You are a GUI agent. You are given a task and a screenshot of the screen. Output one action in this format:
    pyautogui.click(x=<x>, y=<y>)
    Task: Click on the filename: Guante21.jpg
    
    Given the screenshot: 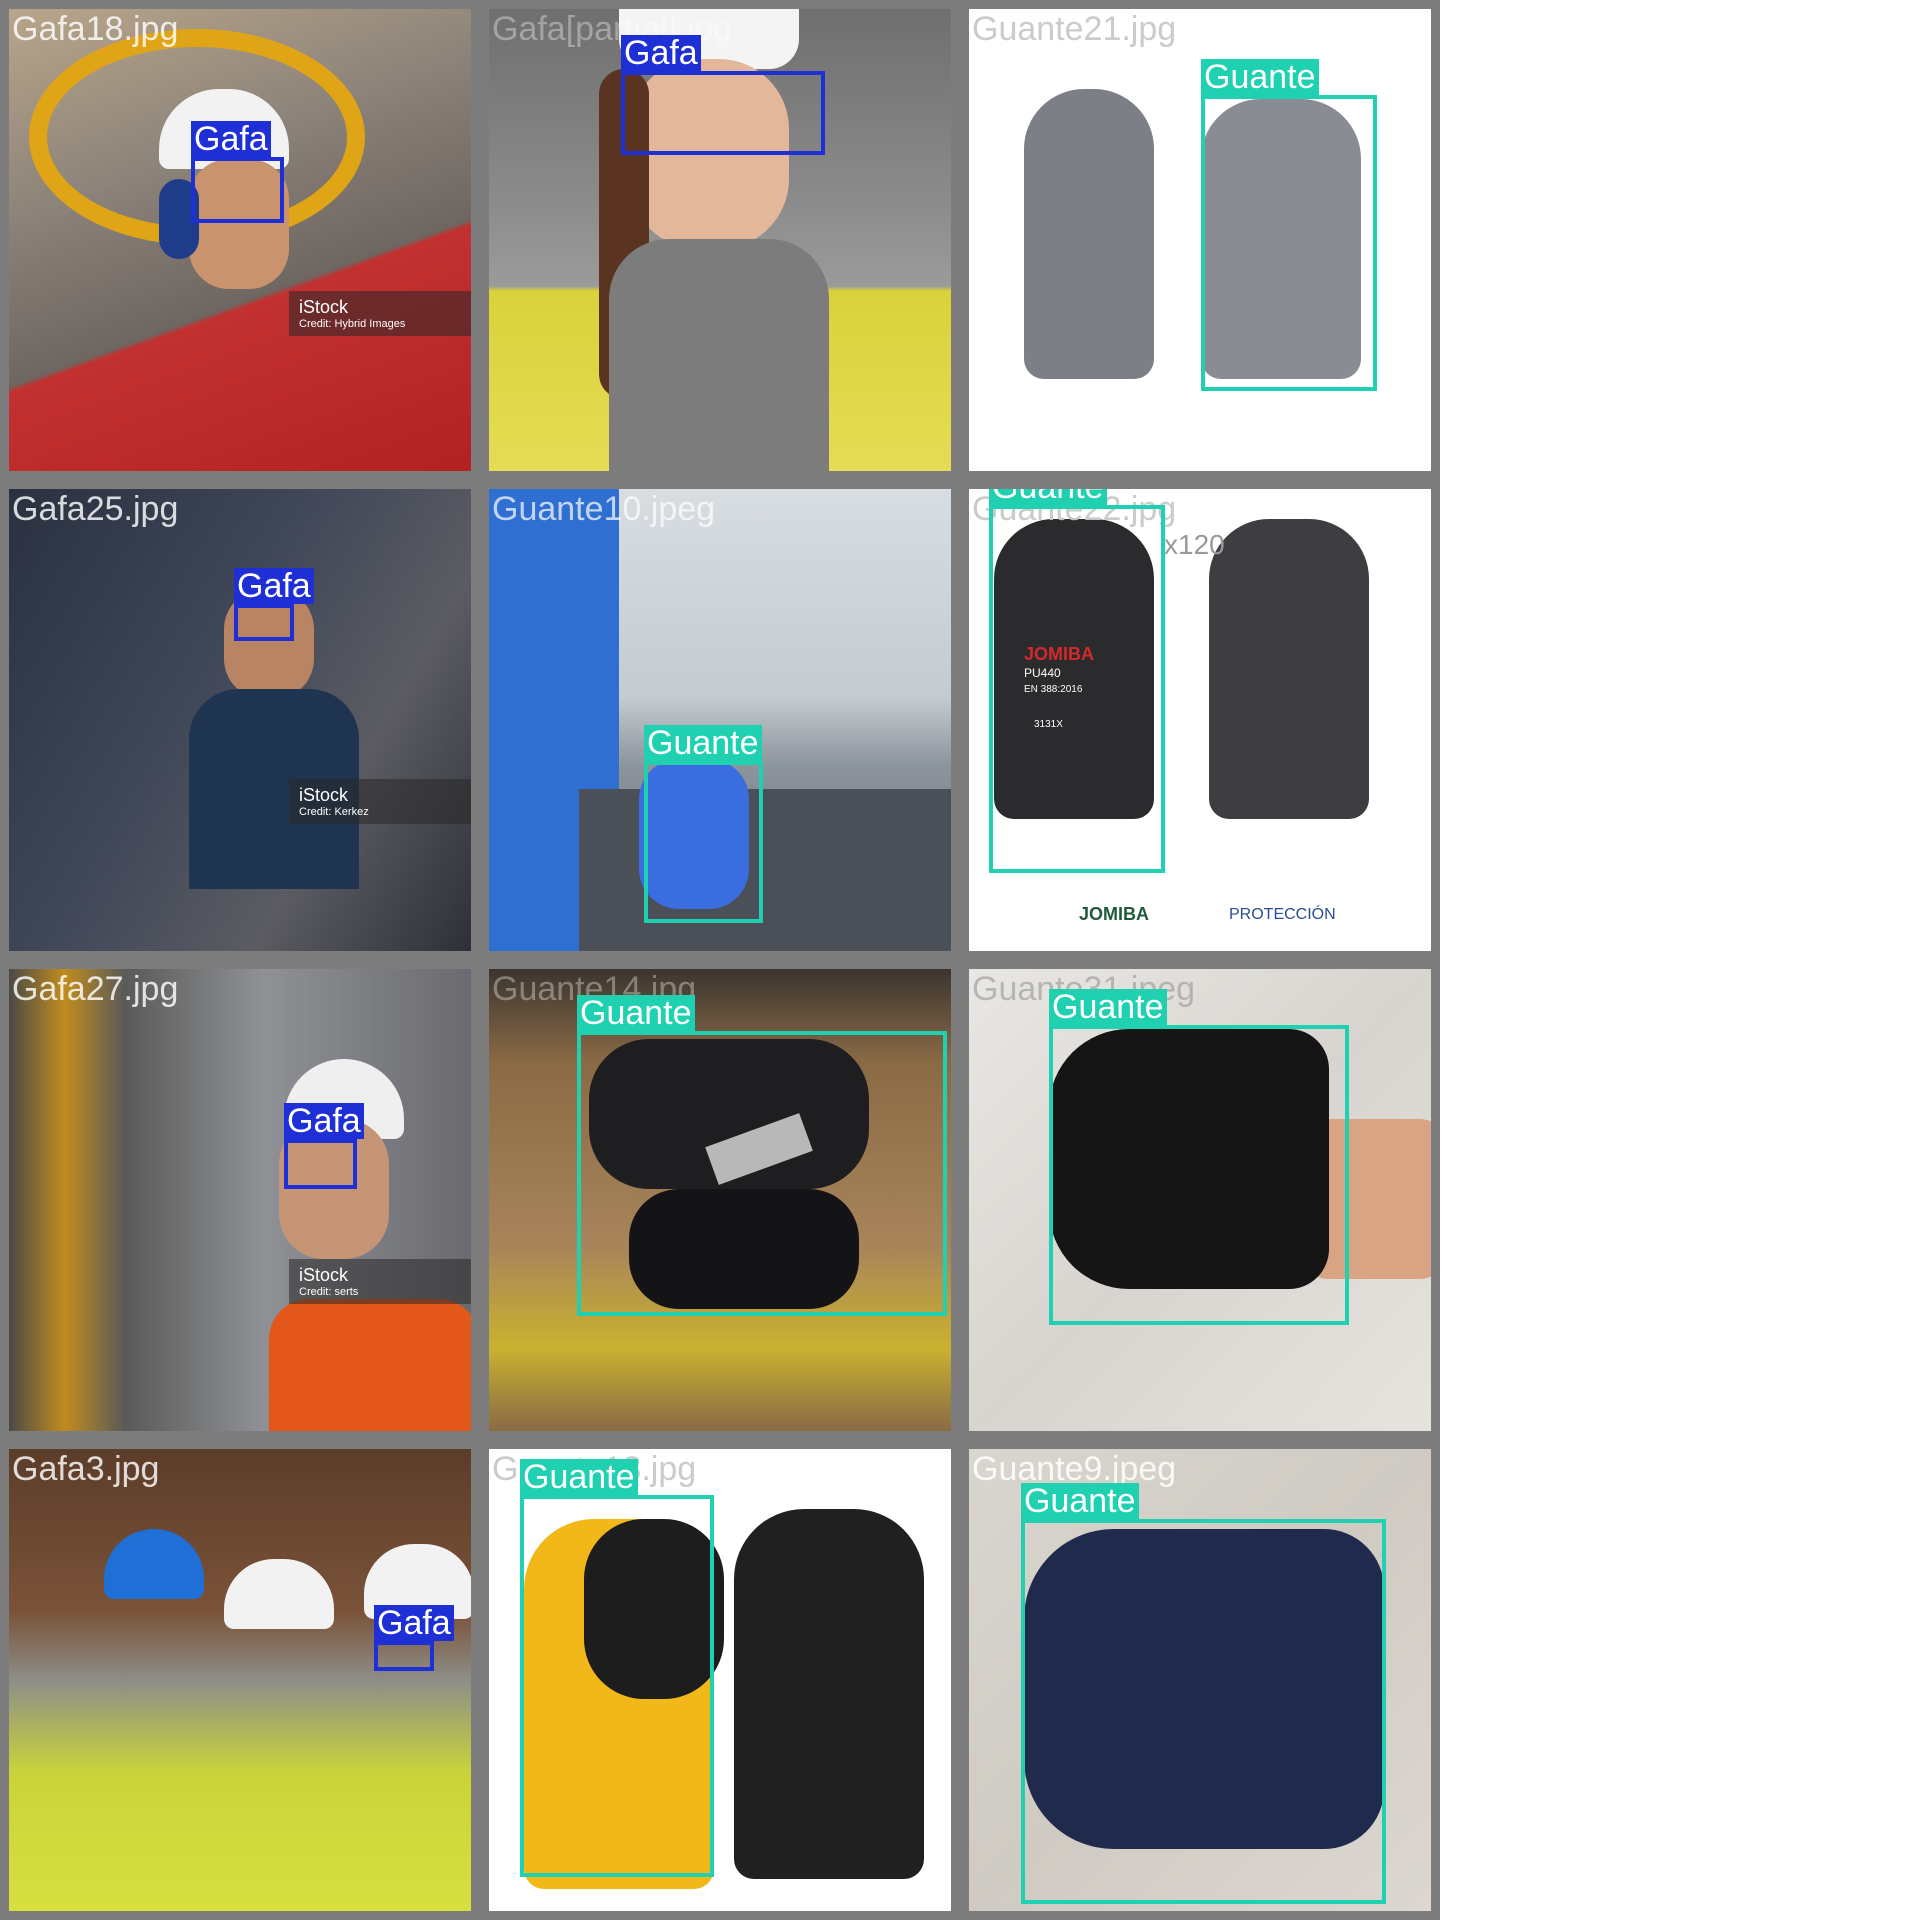 What is the action you would take?
    pyautogui.click(x=1074, y=29)
    